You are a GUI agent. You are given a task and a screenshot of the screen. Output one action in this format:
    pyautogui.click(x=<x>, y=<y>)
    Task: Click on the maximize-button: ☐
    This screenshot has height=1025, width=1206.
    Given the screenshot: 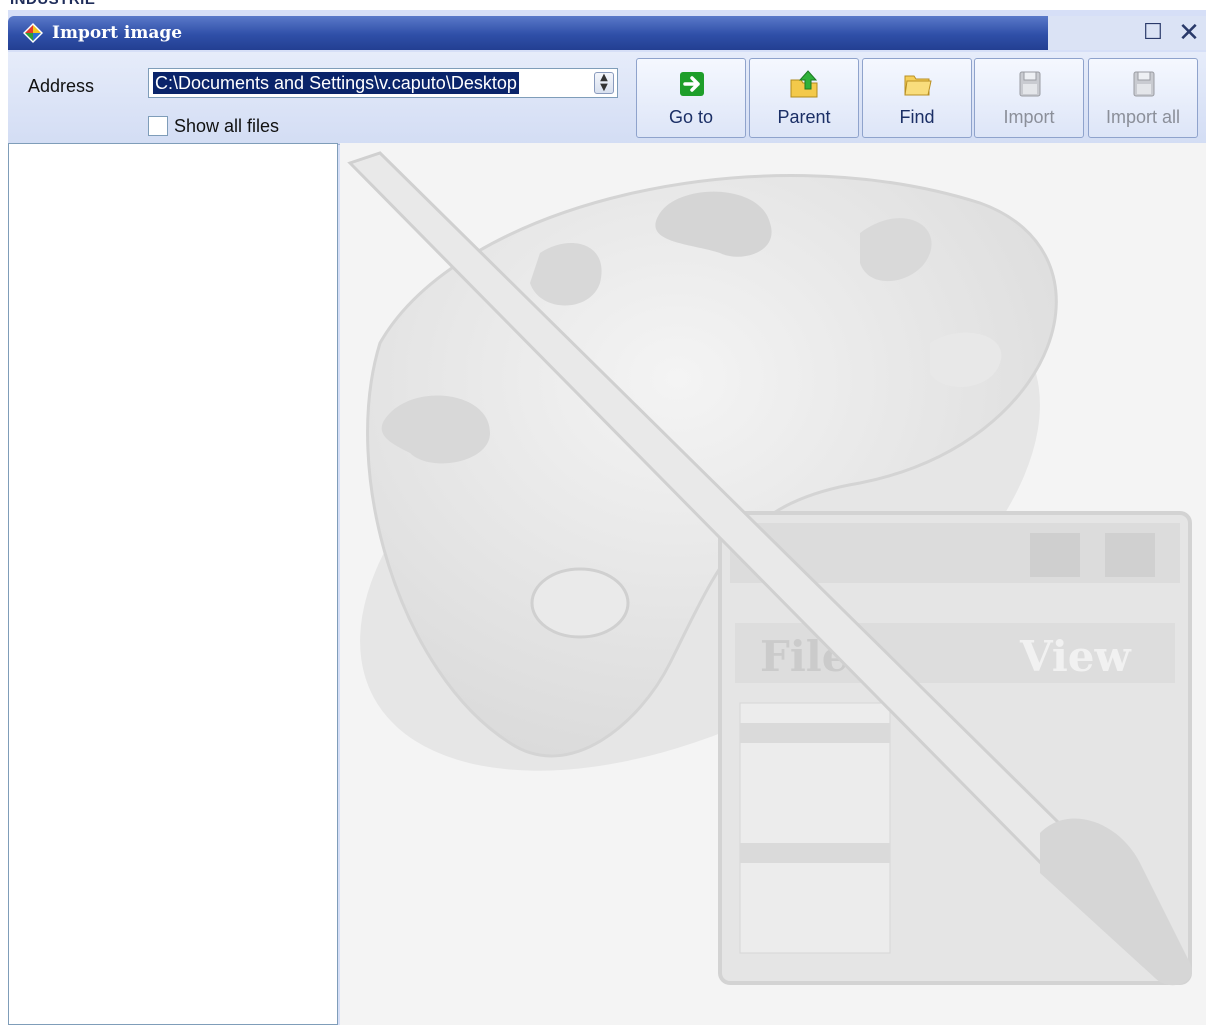 What is the action you would take?
    pyautogui.click(x=1153, y=33)
    